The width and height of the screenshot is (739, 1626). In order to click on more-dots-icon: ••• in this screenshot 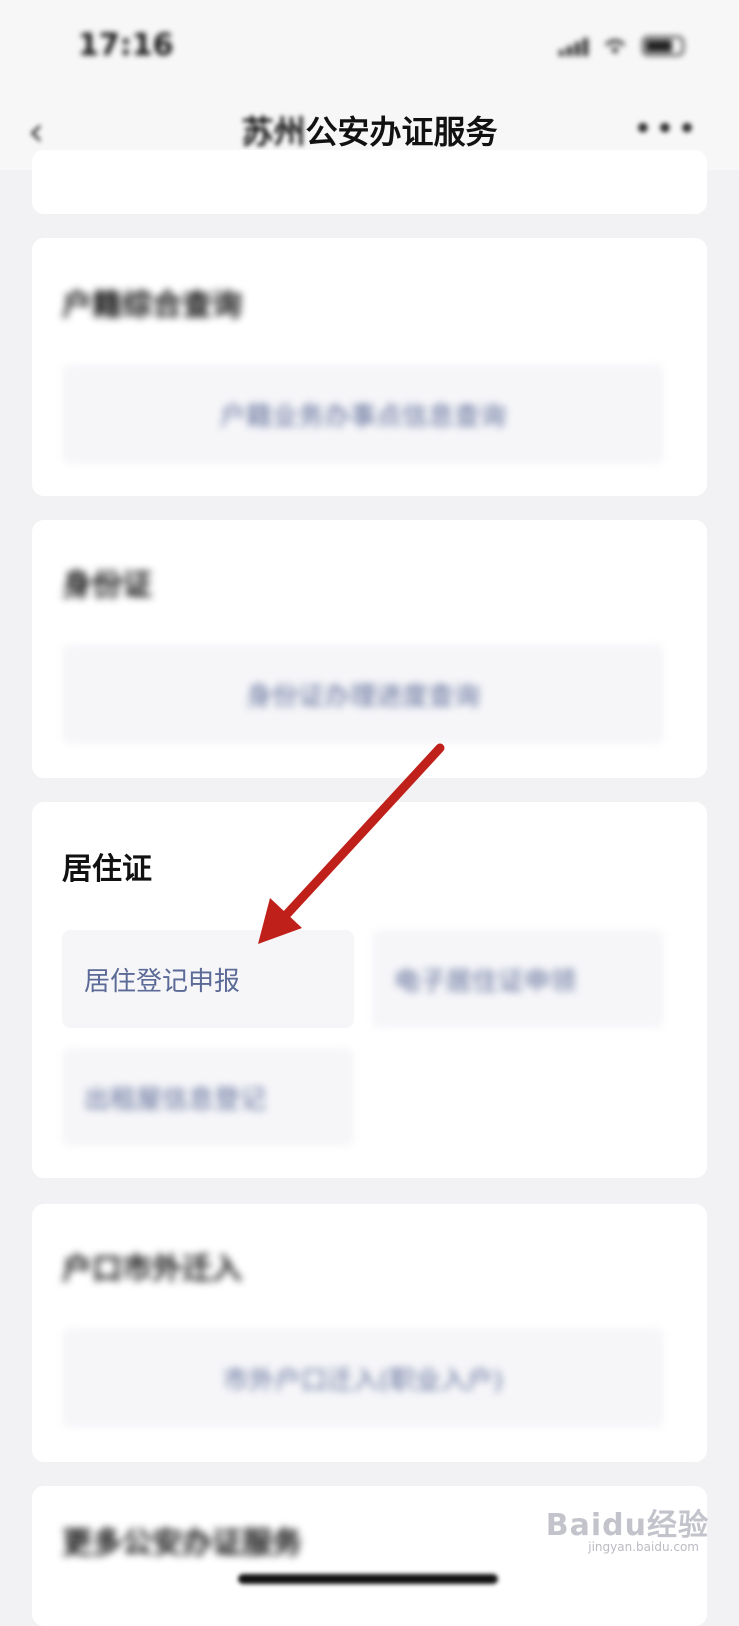, I will do `click(666, 129)`.